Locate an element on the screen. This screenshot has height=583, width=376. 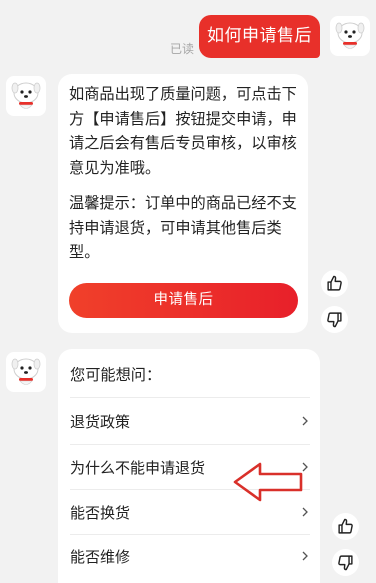
suggestion-label: 能否维修 is located at coordinates (100, 556).